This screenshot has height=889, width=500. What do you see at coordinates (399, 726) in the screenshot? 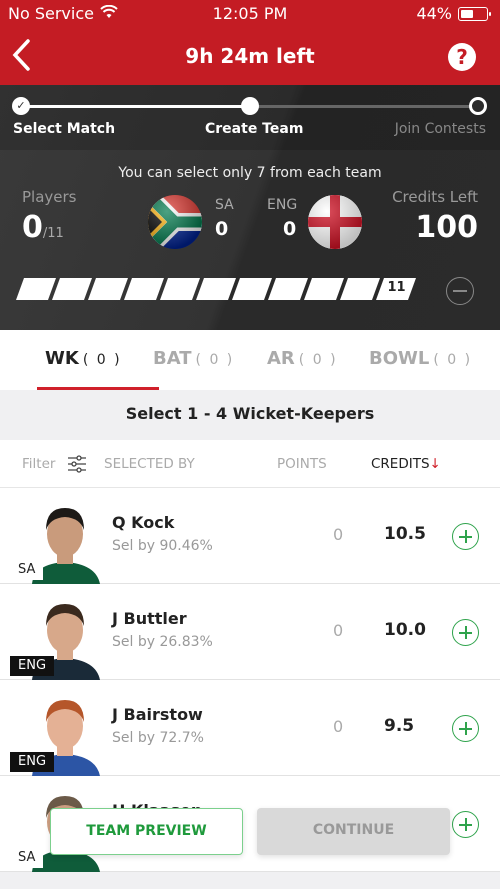
I see `player-credits: 9.5` at bounding box center [399, 726].